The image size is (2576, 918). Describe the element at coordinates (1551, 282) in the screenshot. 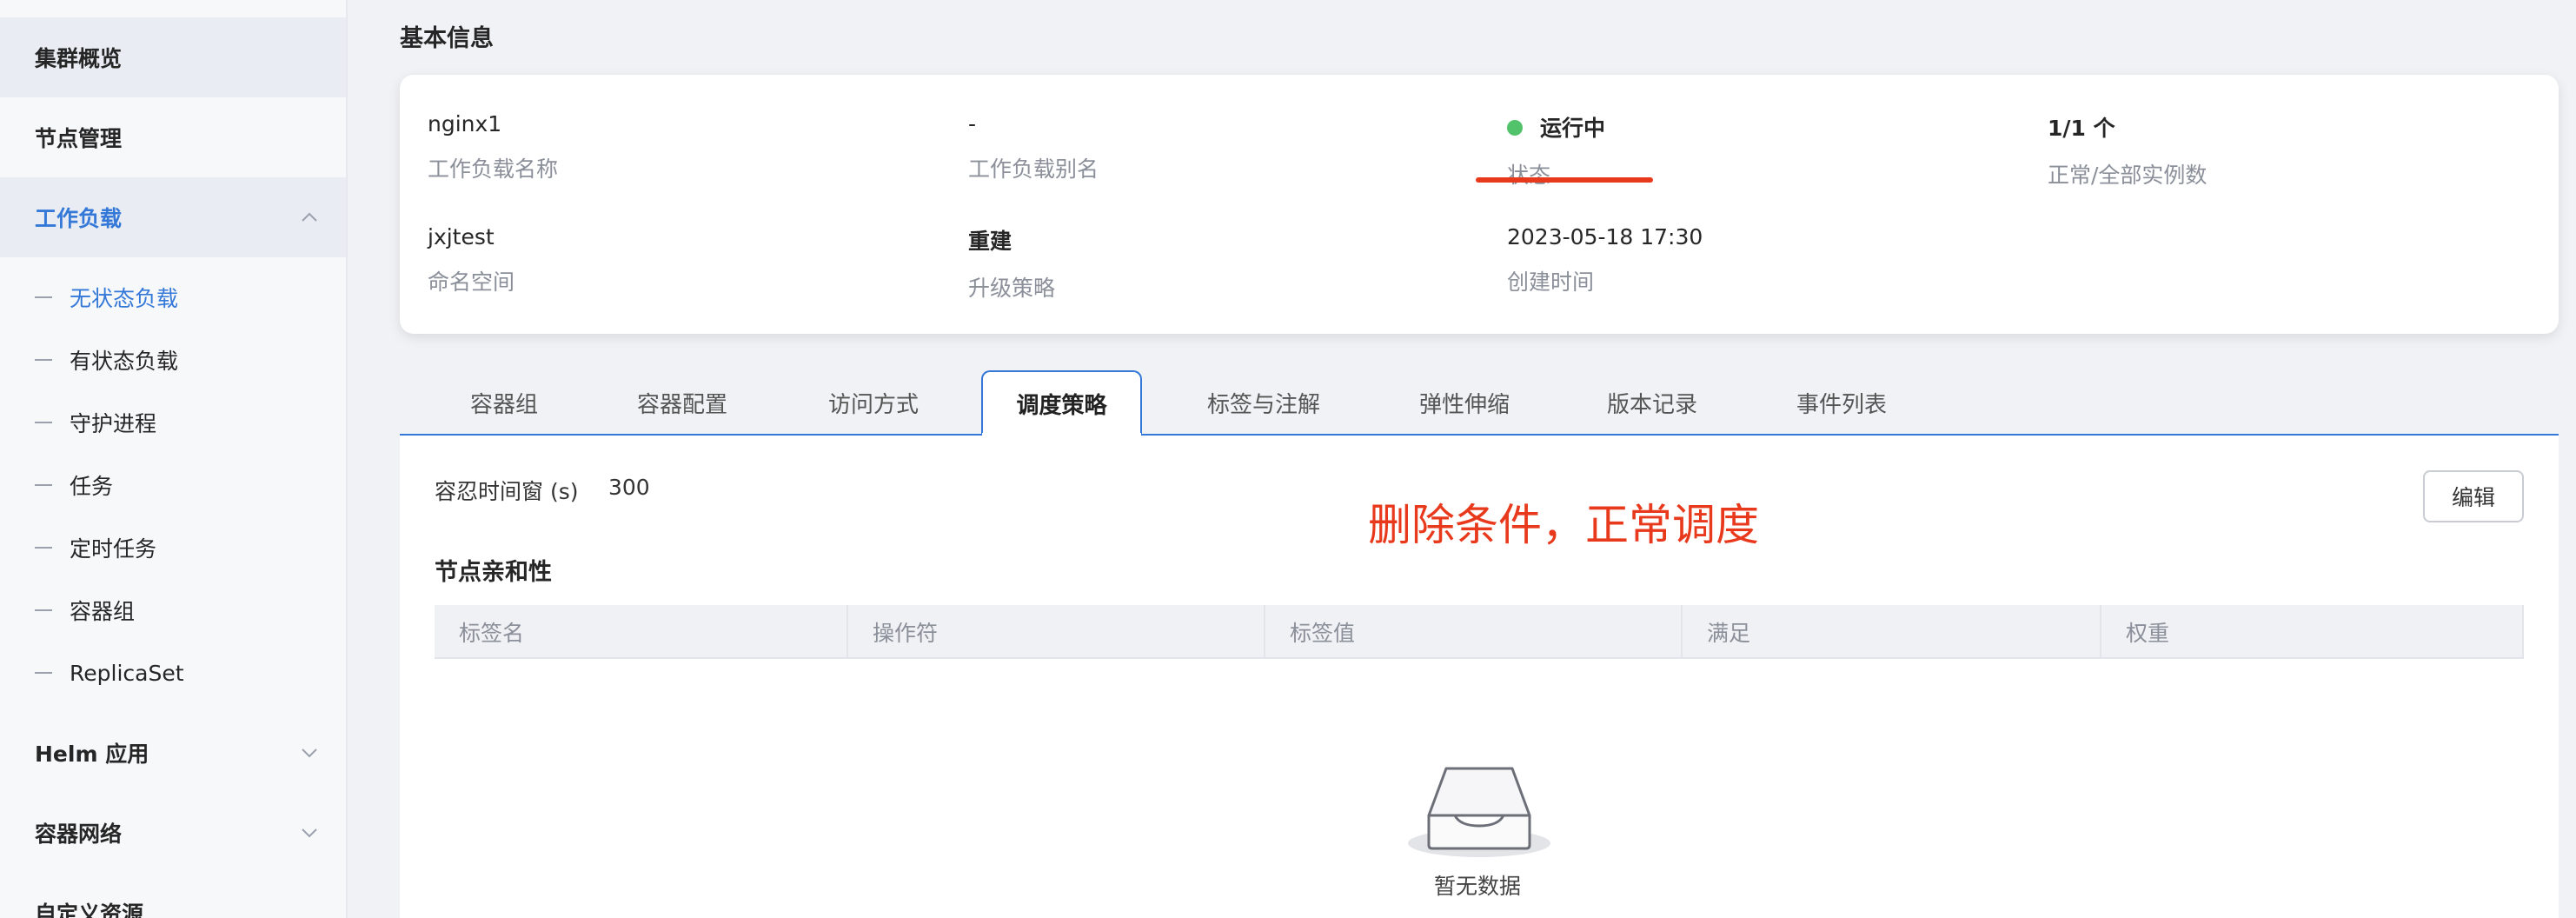

I see `created-time-label: 创建时间` at that location.